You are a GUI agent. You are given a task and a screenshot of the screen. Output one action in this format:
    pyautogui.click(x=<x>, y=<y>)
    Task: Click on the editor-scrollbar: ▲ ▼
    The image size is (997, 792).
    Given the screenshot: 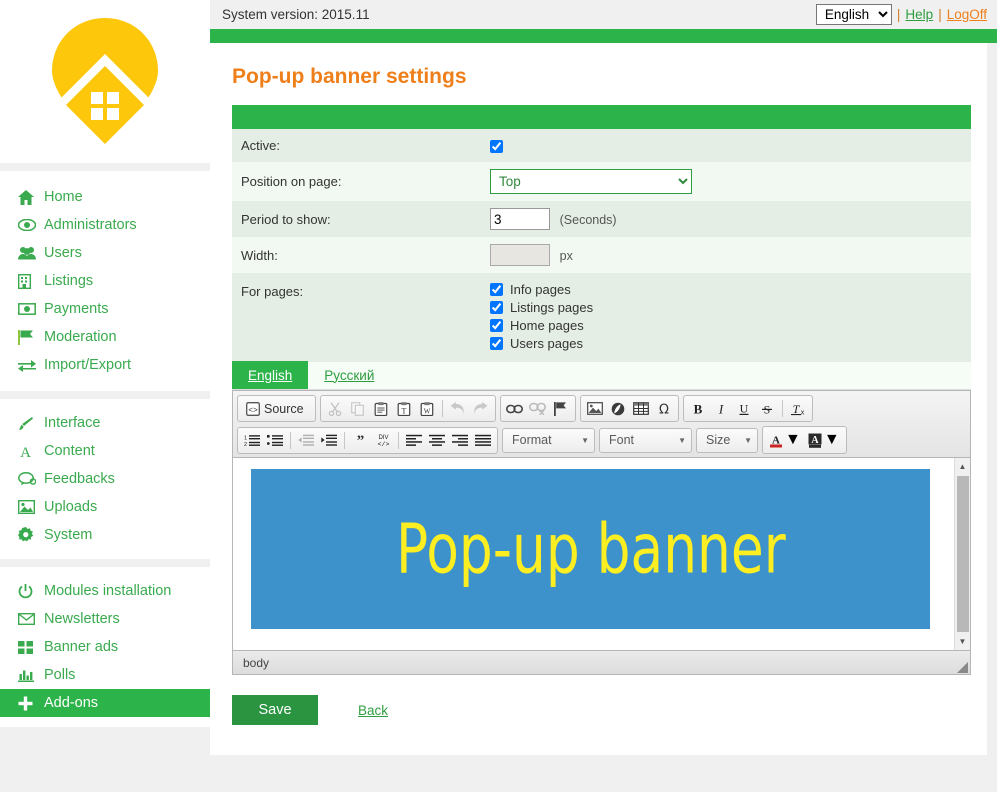 What is the action you would take?
    pyautogui.click(x=962, y=554)
    